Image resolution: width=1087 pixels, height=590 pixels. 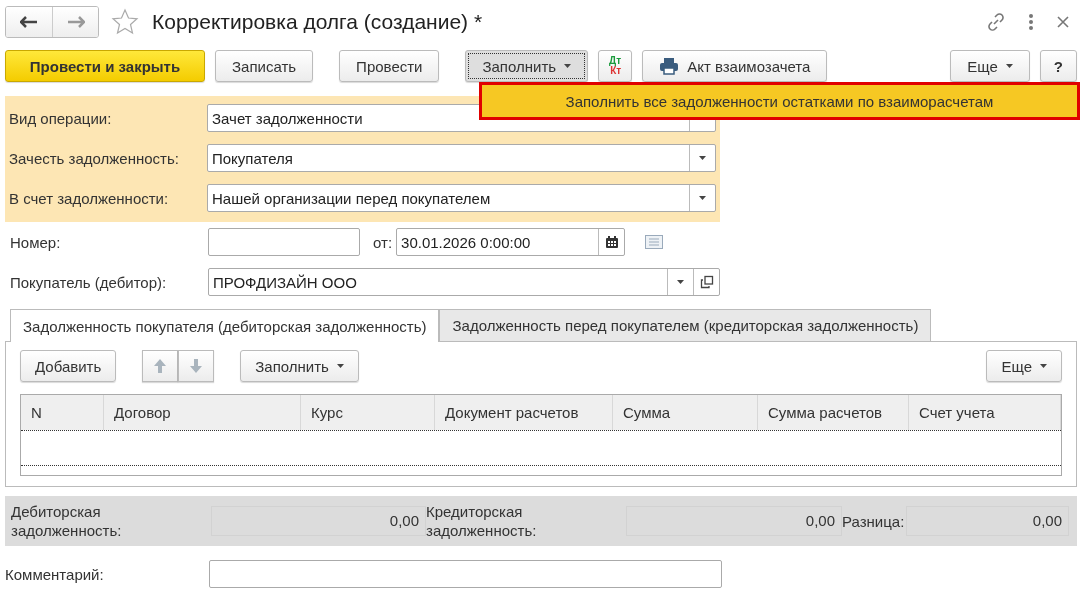 What do you see at coordinates (511, 242) in the screenshot?
I see `date-field: 30.01.2026 0:00:00` at bounding box center [511, 242].